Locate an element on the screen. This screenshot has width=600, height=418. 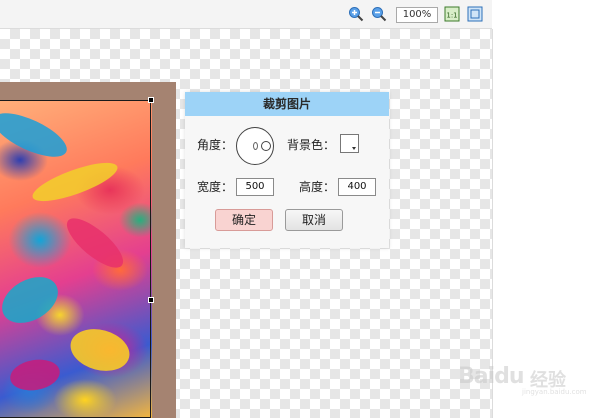
actual-size-glyph: 1:1 is located at coordinates (451, 16).